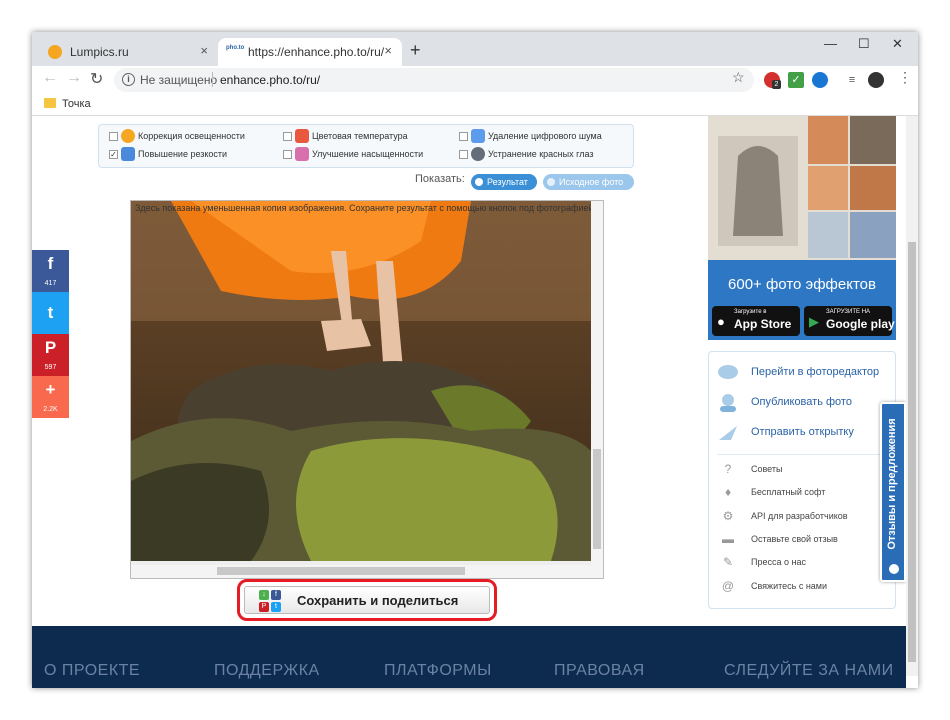  Describe the element at coordinates (212, 79) in the screenshot. I see `divider` at that location.